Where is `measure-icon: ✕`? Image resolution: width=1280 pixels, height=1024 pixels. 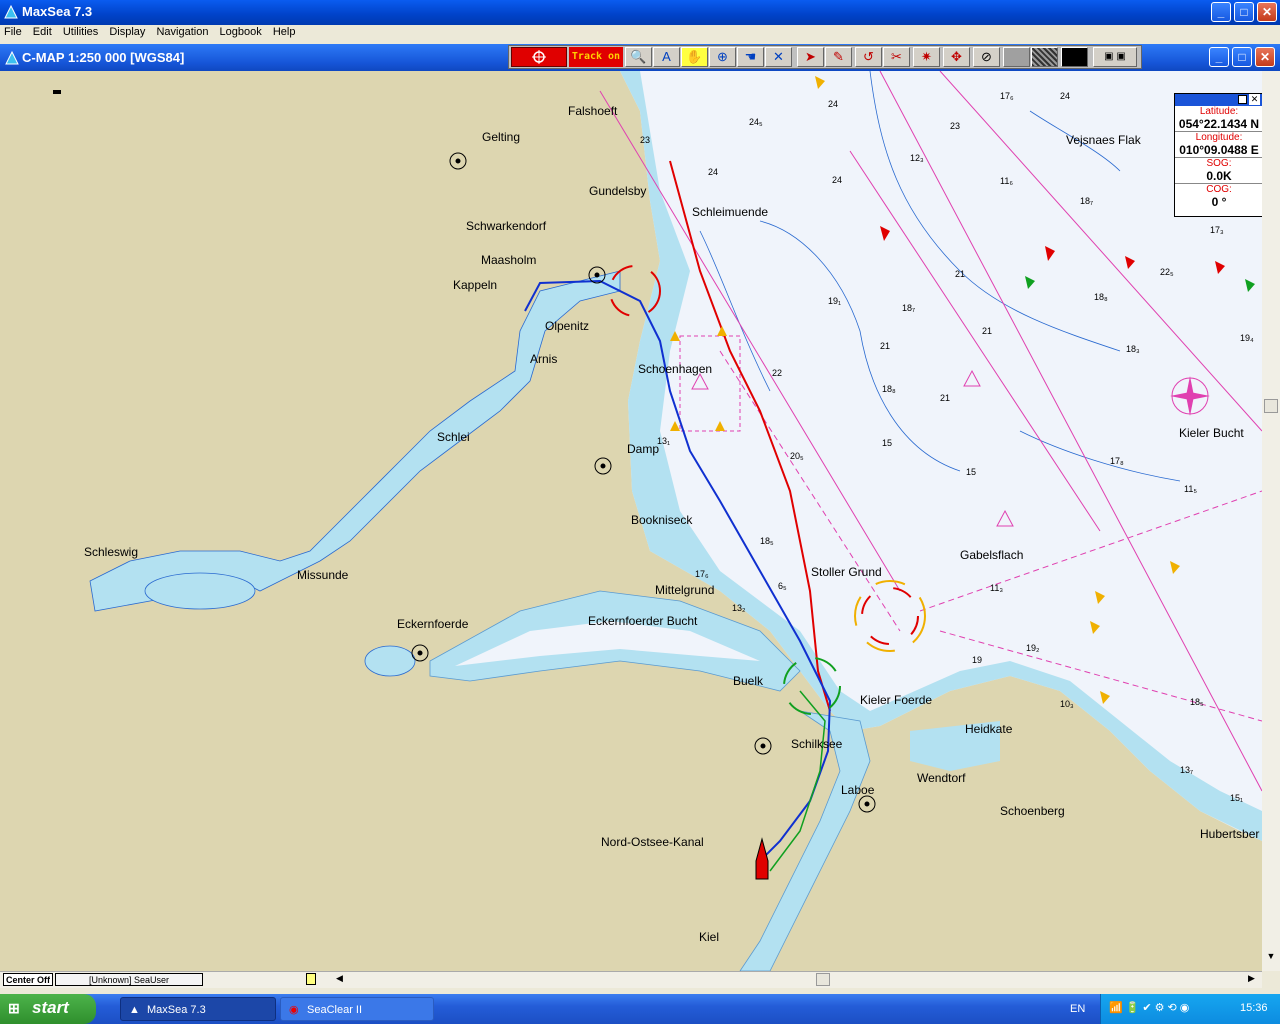 measure-icon: ✕ is located at coordinates (778, 57).